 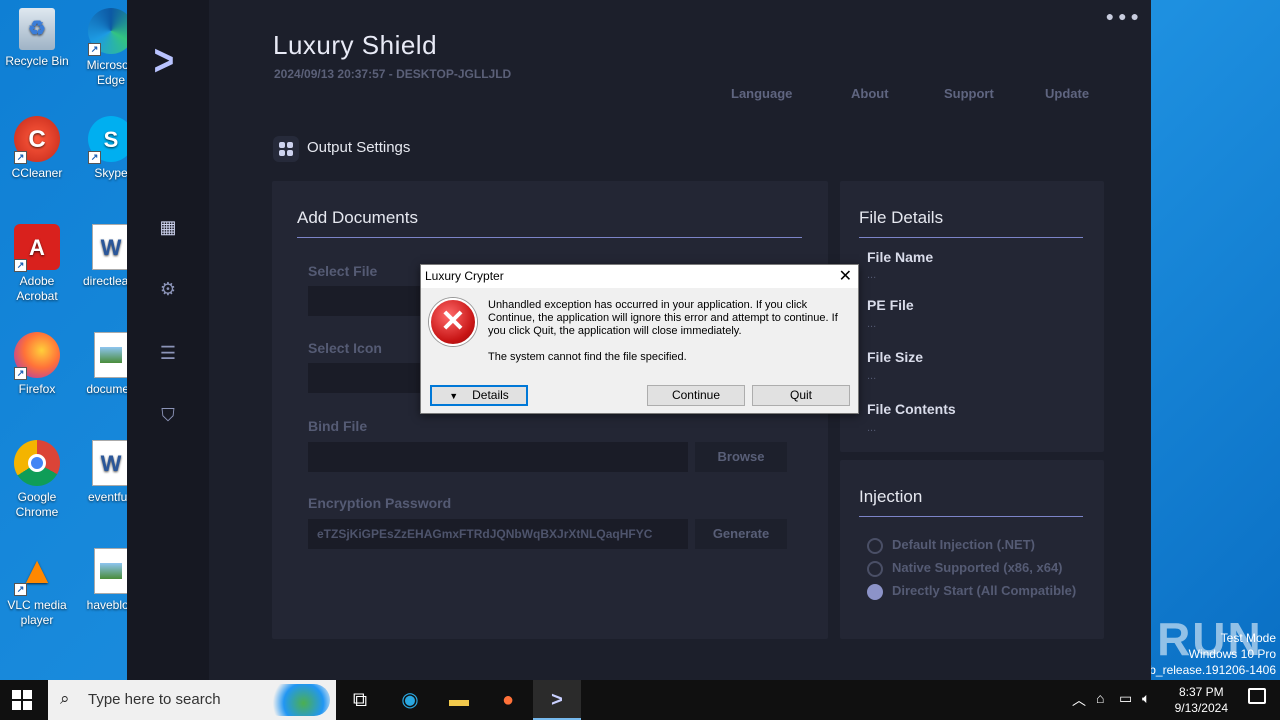 I want to click on dialog-titlebar: Luxury Crypter ✕, so click(x=639, y=276).